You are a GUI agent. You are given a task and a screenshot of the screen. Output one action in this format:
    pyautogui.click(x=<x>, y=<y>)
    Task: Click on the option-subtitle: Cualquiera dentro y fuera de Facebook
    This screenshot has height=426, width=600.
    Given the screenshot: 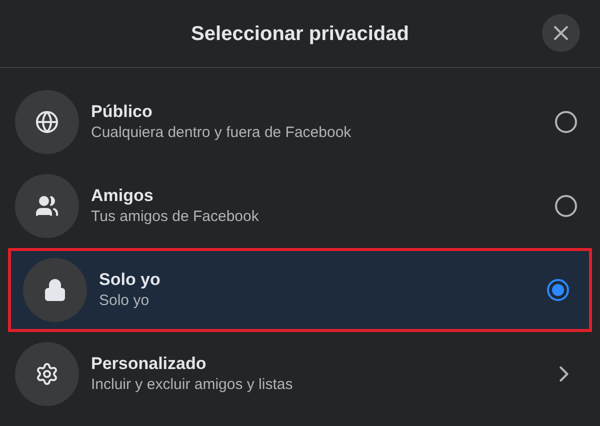 What is the action you would take?
    pyautogui.click(x=221, y=133)
    